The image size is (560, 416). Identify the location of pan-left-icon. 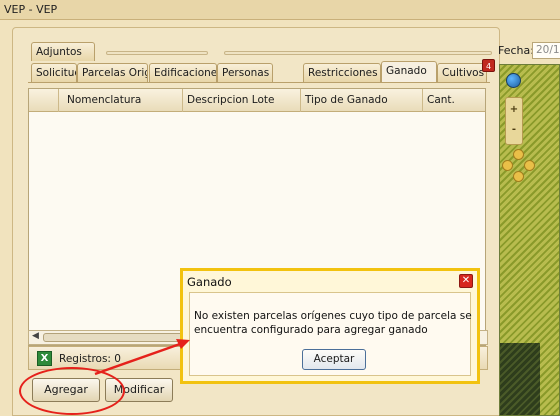
(507, 165).